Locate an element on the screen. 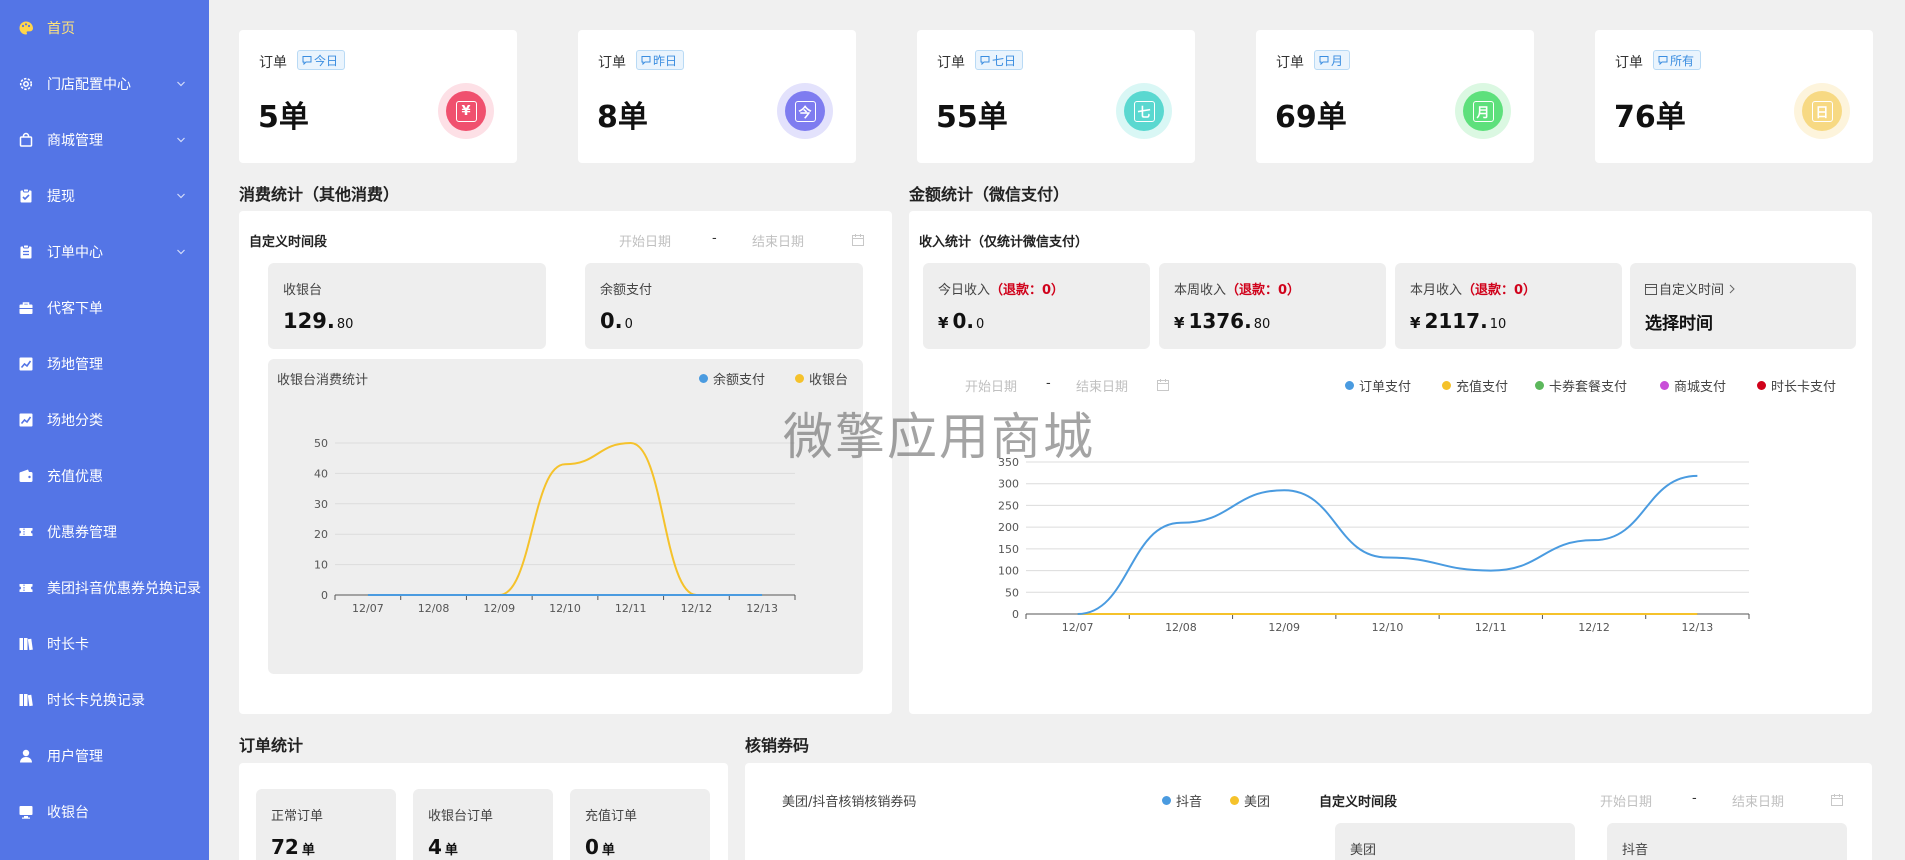  sidebar-item: 订单中心 is located at coordinates (104, 252).